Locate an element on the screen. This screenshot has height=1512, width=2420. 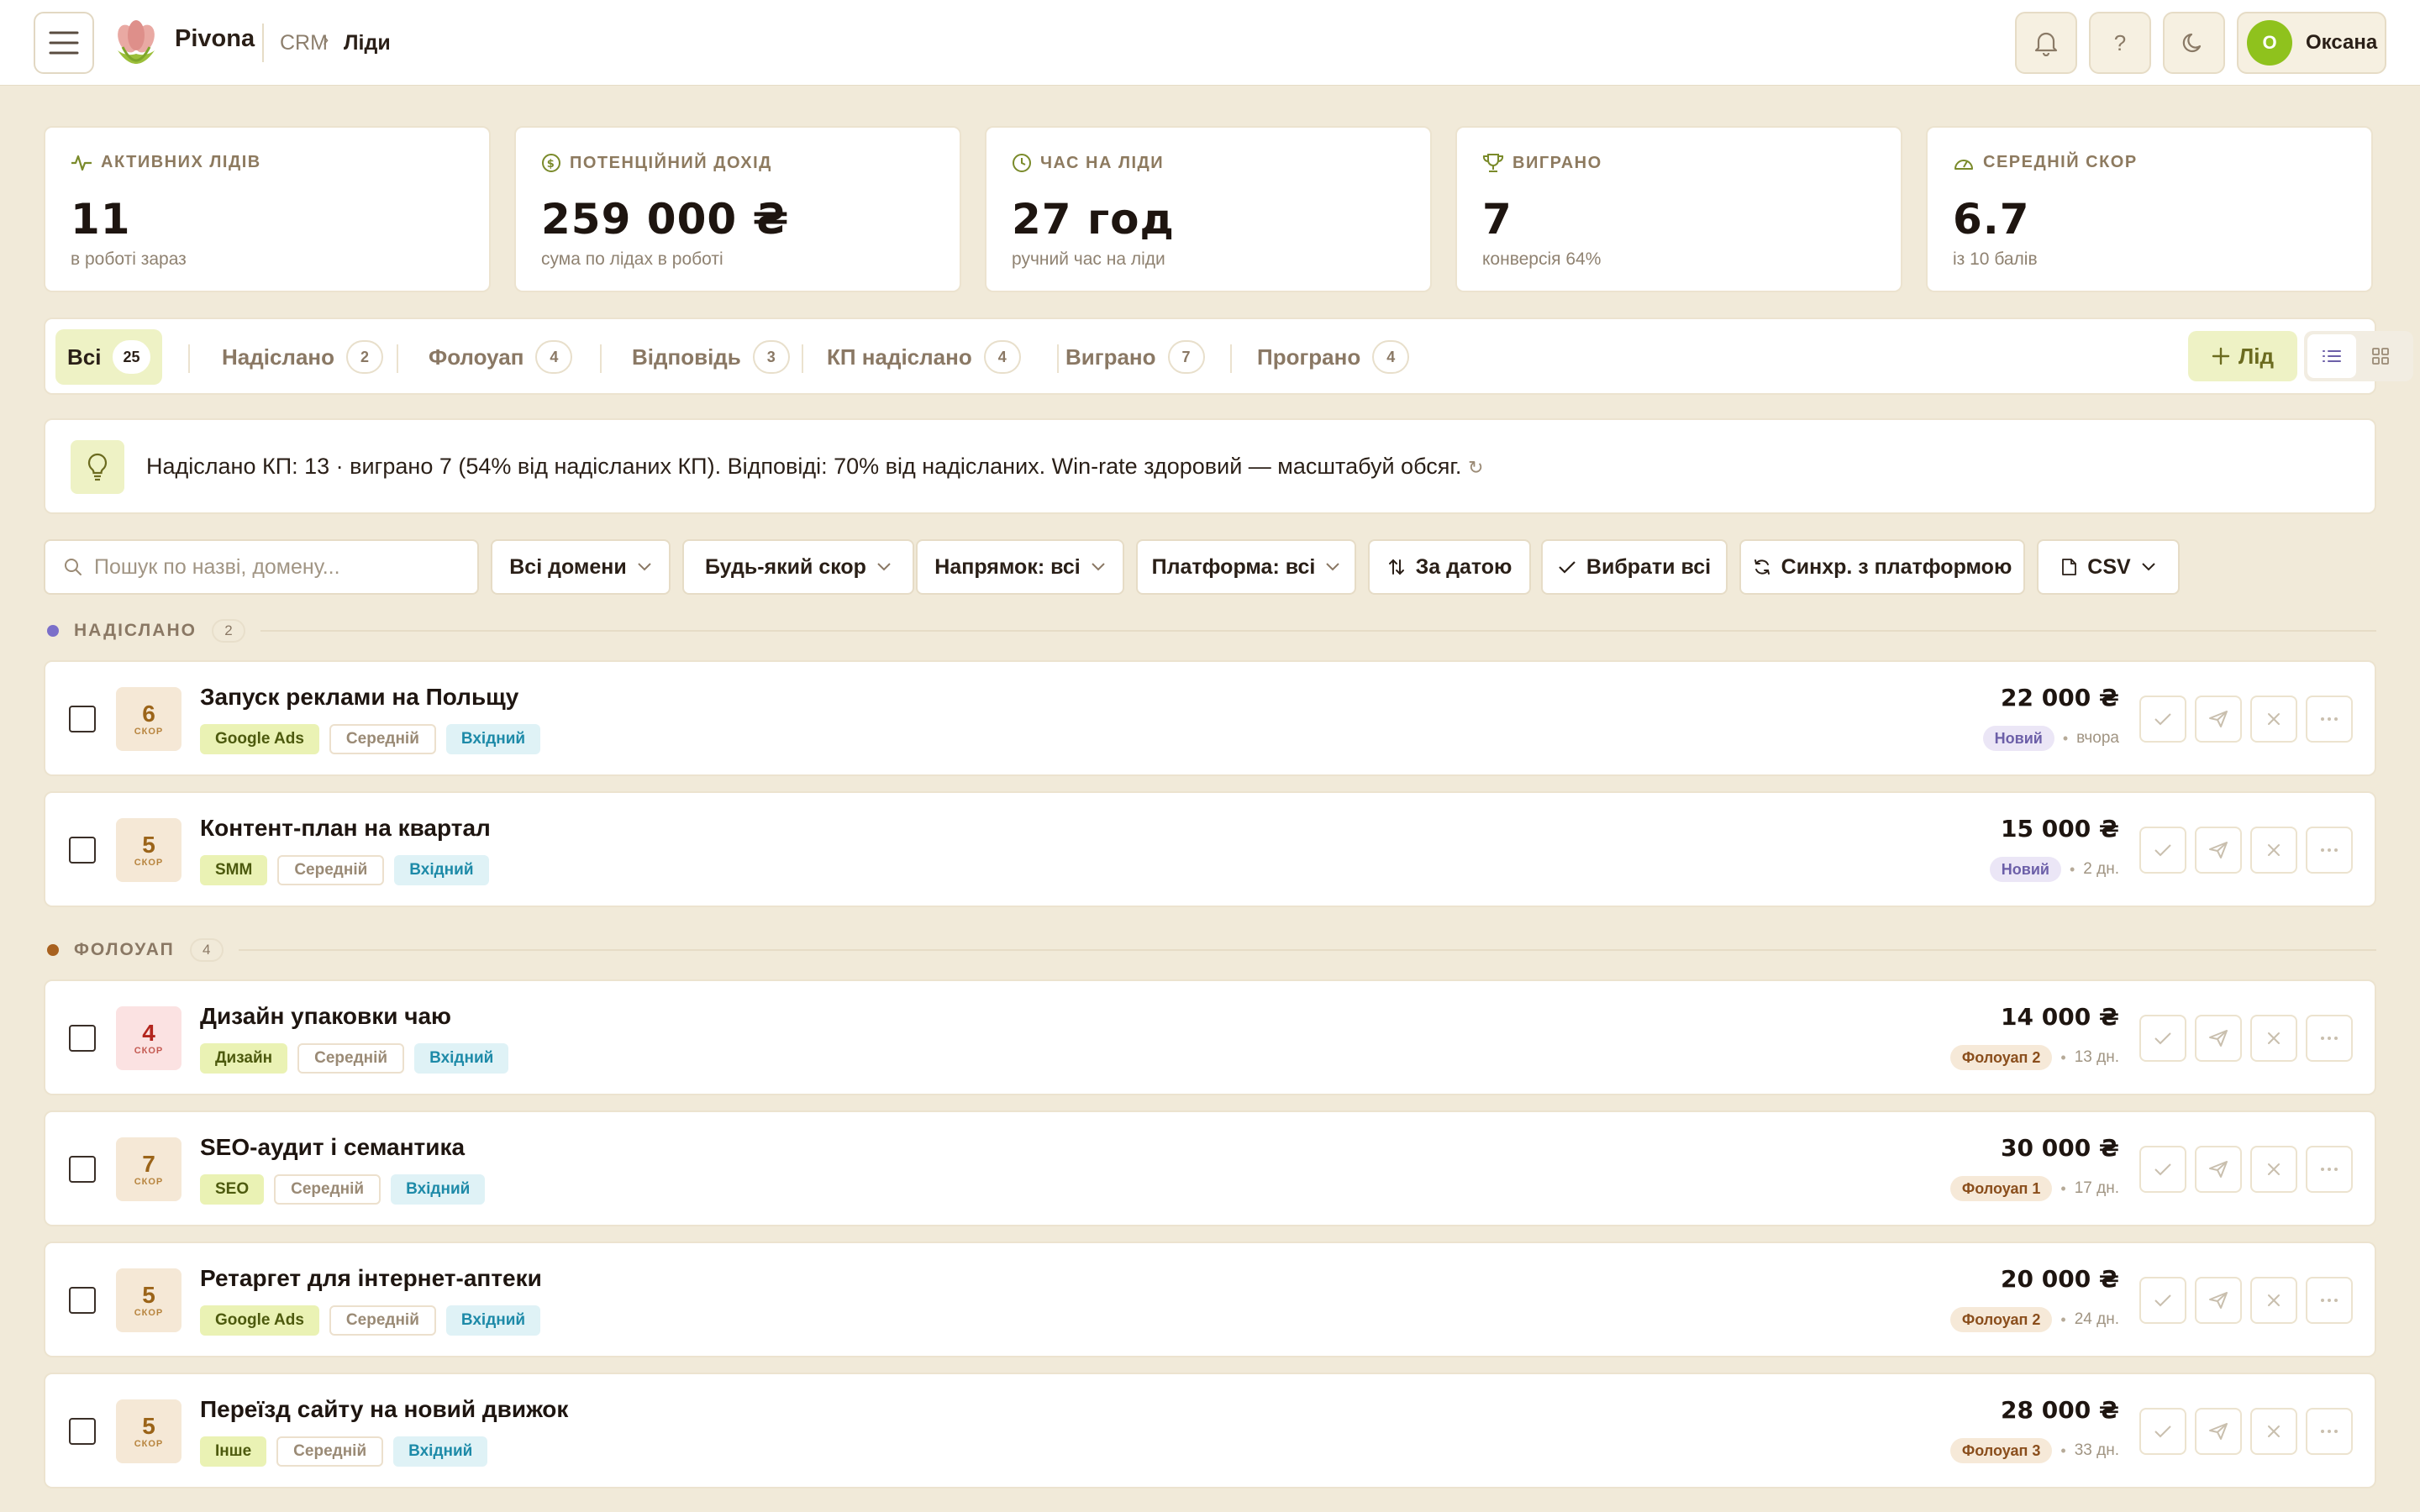
sync-icon is located at coordinates (1762, 567).